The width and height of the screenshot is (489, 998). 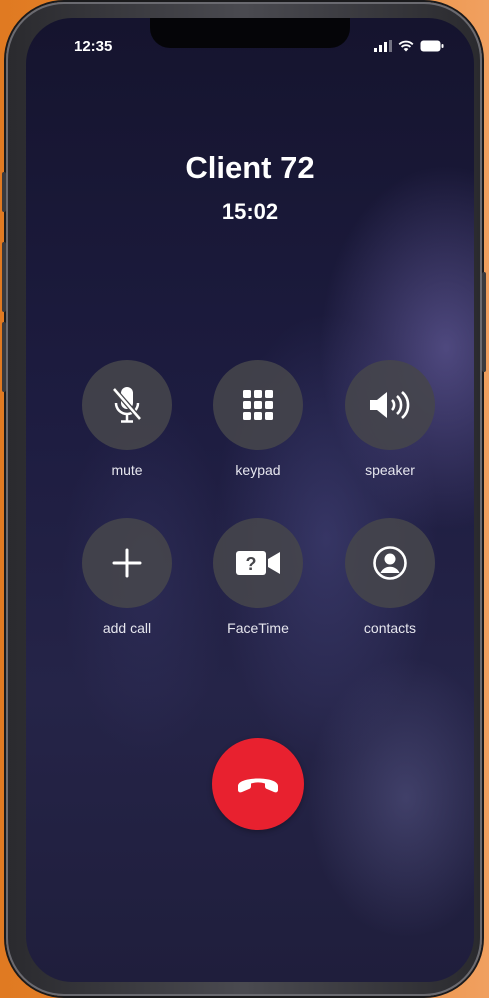 I want to click on speaker-label: speaker, so click(x=390, y=470).